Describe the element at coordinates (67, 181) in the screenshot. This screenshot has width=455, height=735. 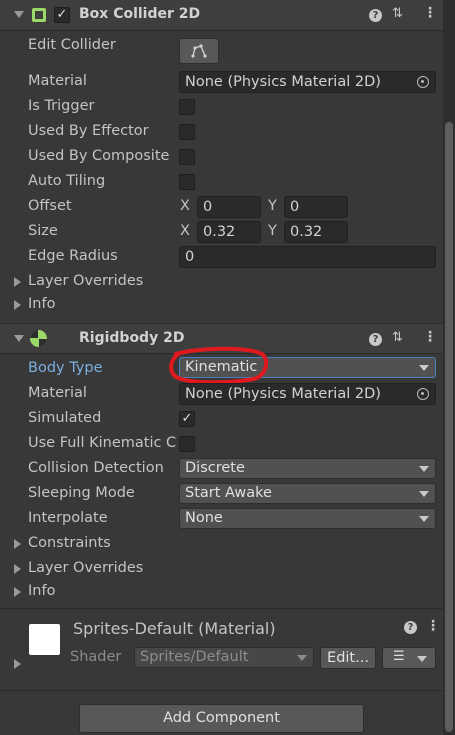
I see `auto-tiling-label: Auto Tiling` at that location.